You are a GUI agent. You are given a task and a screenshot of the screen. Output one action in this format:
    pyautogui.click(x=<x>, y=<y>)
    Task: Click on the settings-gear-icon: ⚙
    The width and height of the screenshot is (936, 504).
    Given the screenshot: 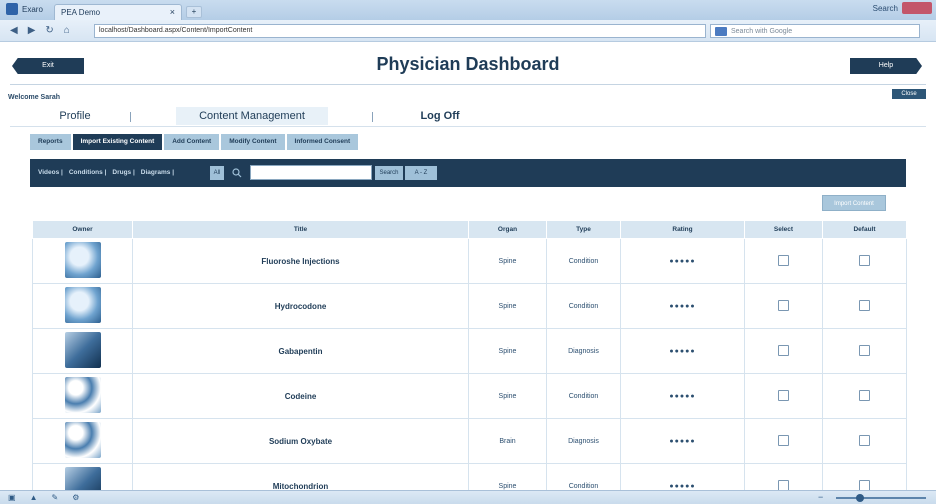 What is the action you would take?
    pyautogui.click(x=75, y=497)
    